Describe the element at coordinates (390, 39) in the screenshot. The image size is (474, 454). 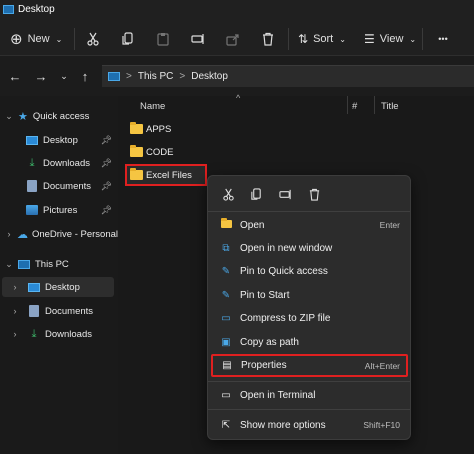
I see `view-button: ☰ View ⌄` at that location.